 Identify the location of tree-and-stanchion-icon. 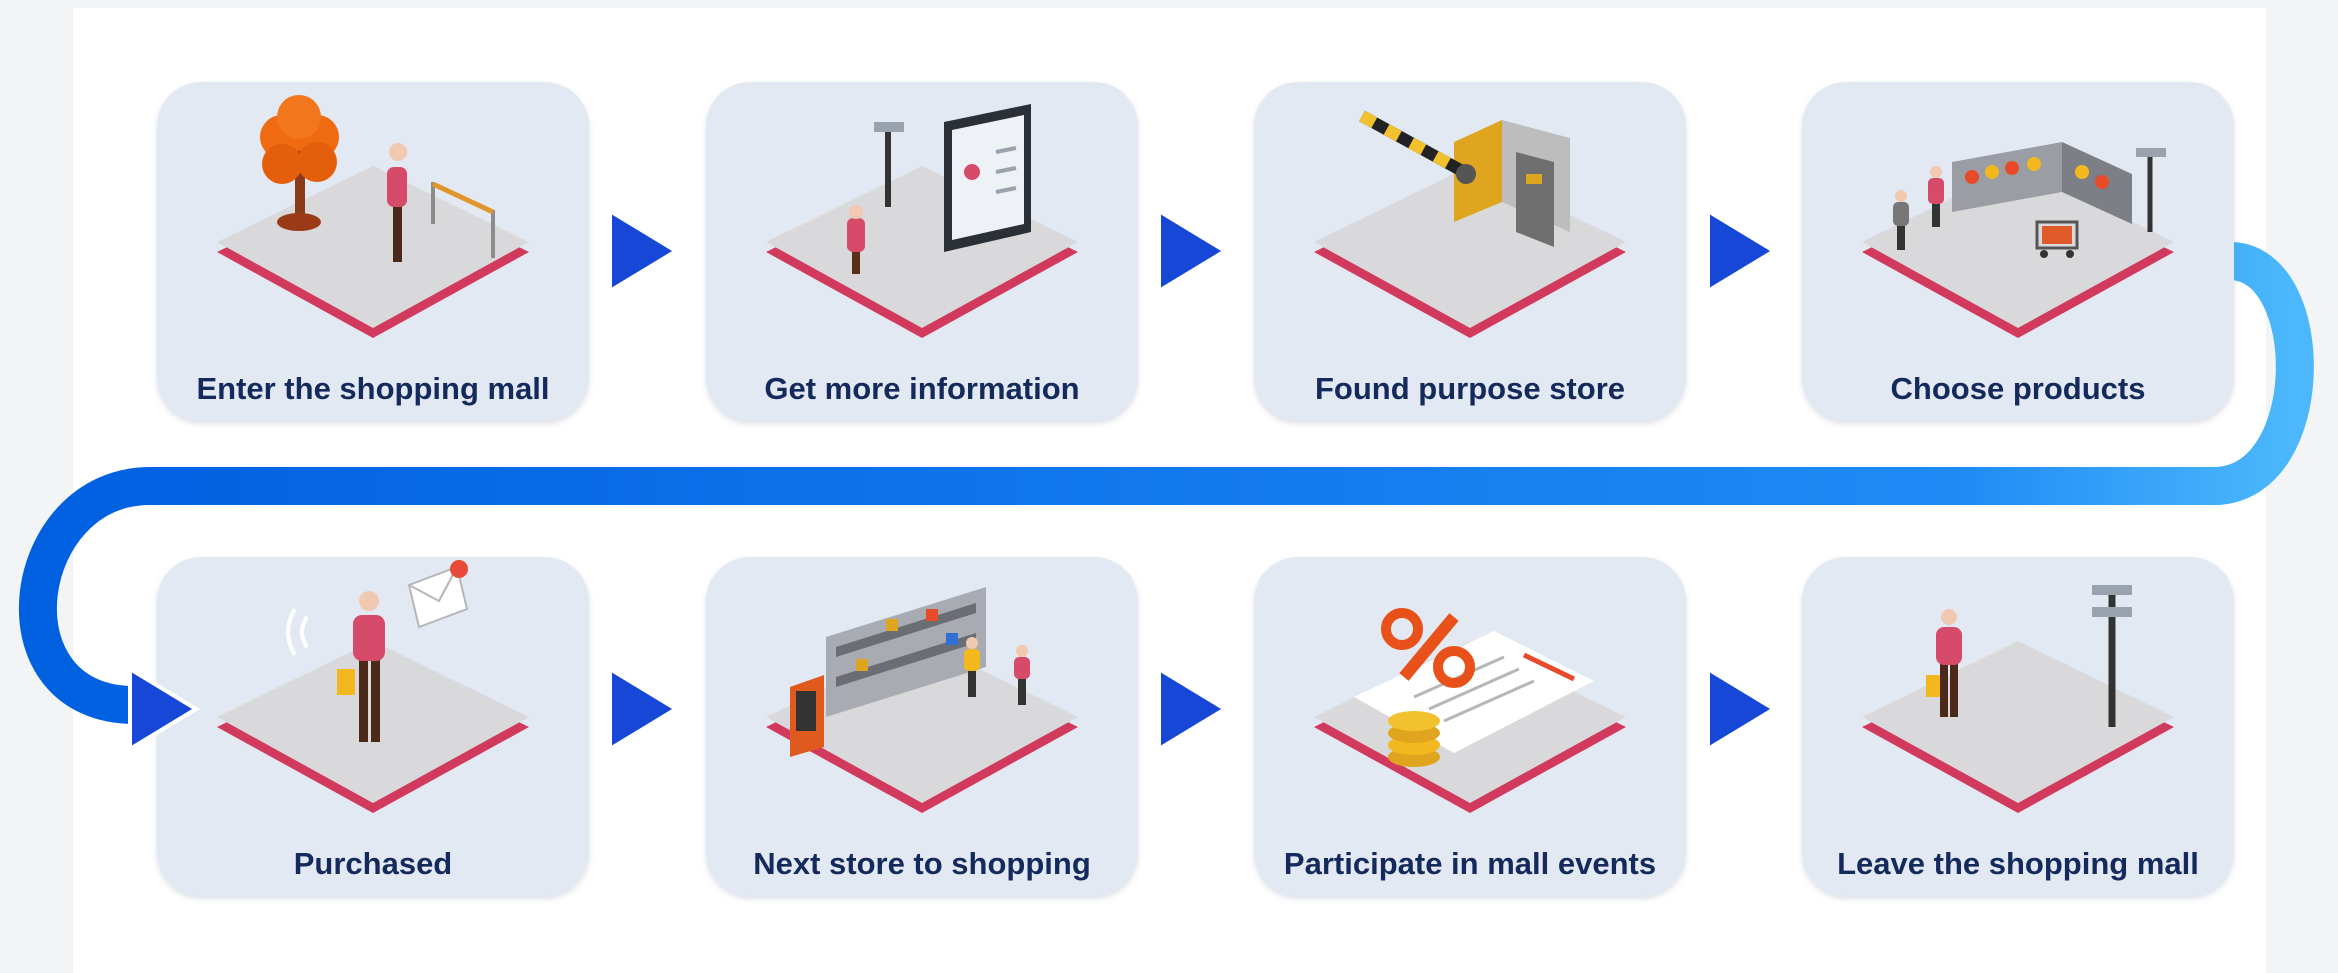
(373, 216).